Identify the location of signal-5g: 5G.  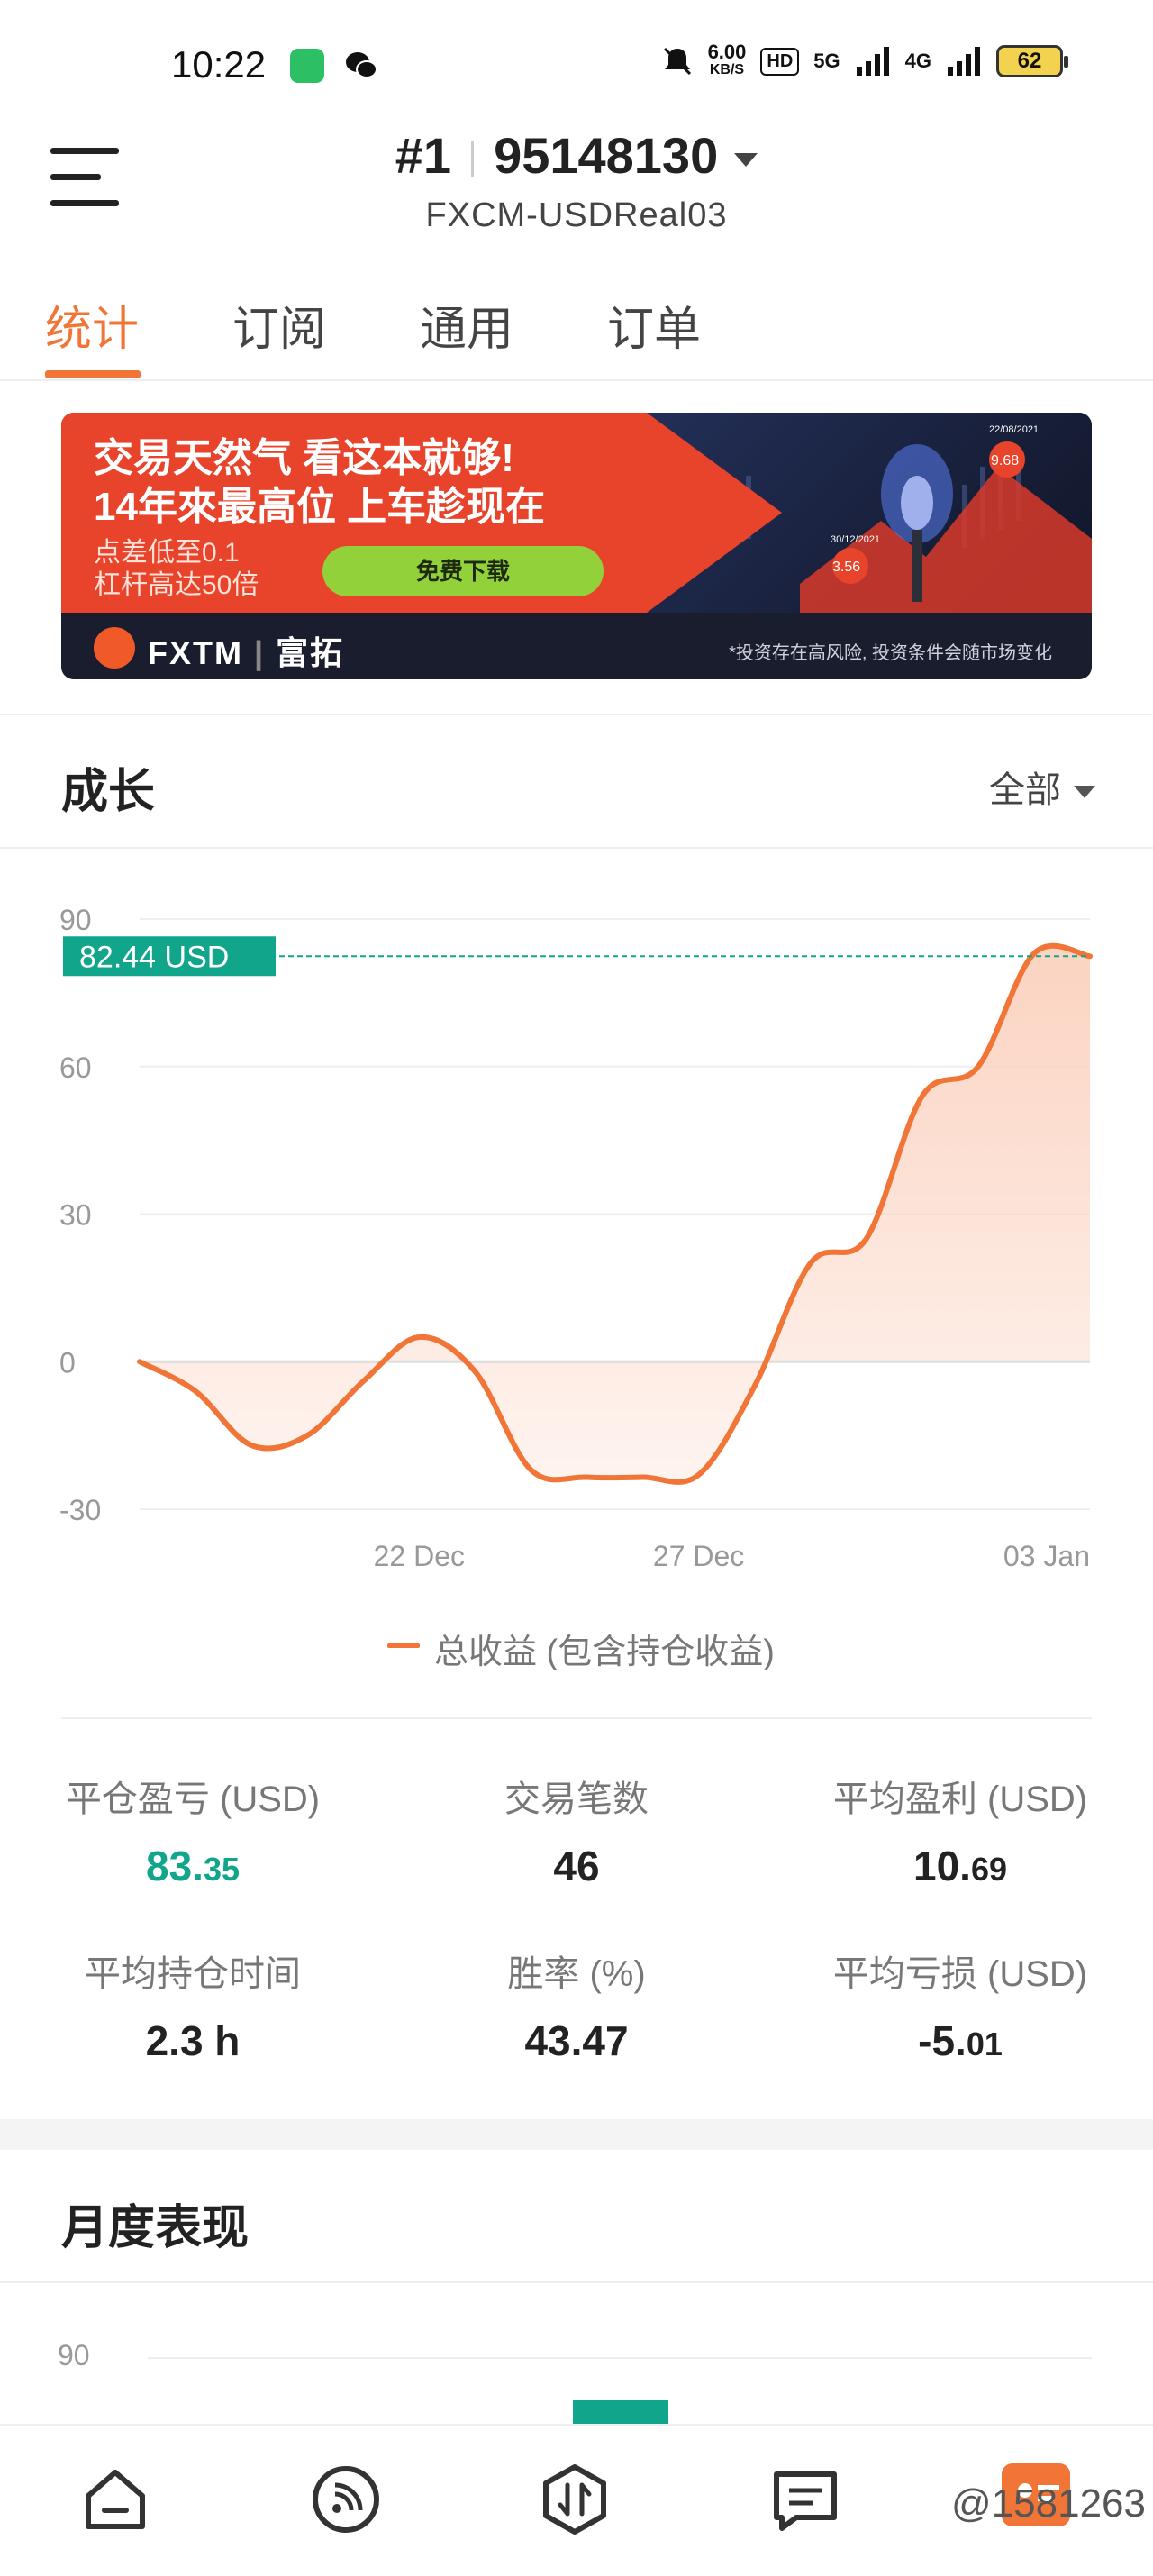
(826, 61).